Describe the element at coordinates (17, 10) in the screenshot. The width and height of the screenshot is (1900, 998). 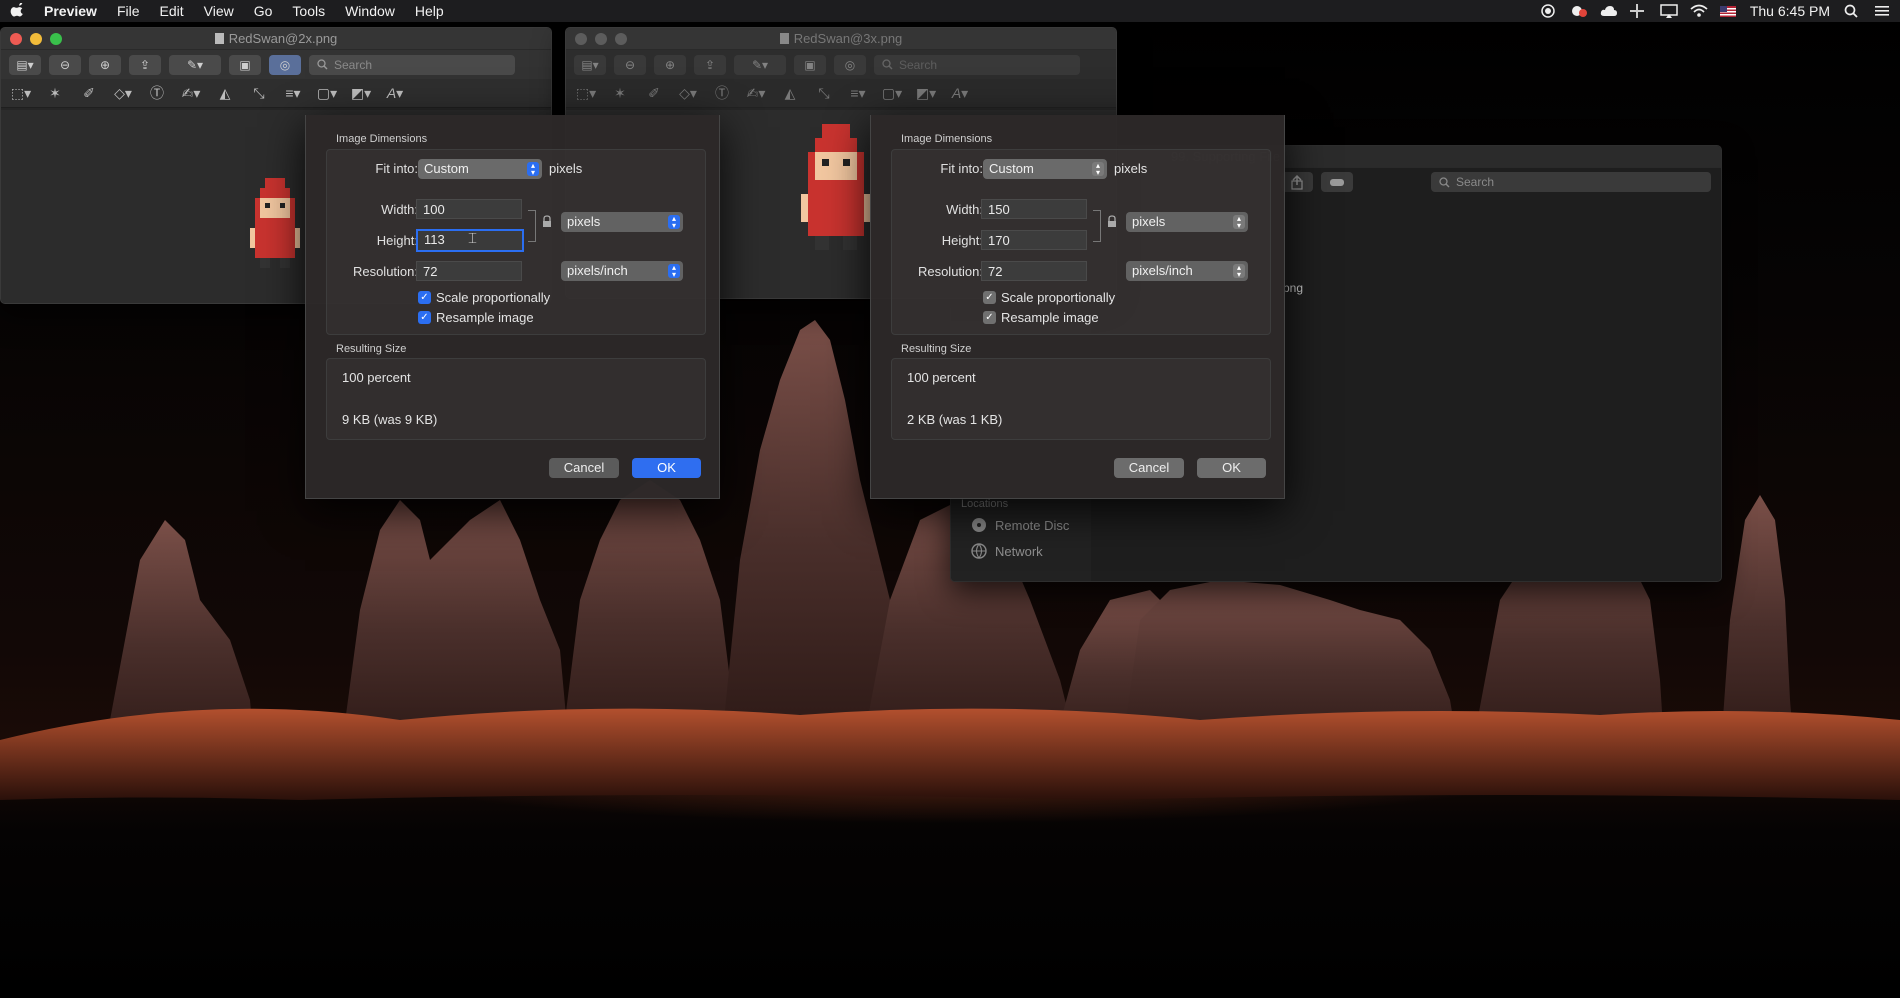
I see `apple-menu-icon` at that location.